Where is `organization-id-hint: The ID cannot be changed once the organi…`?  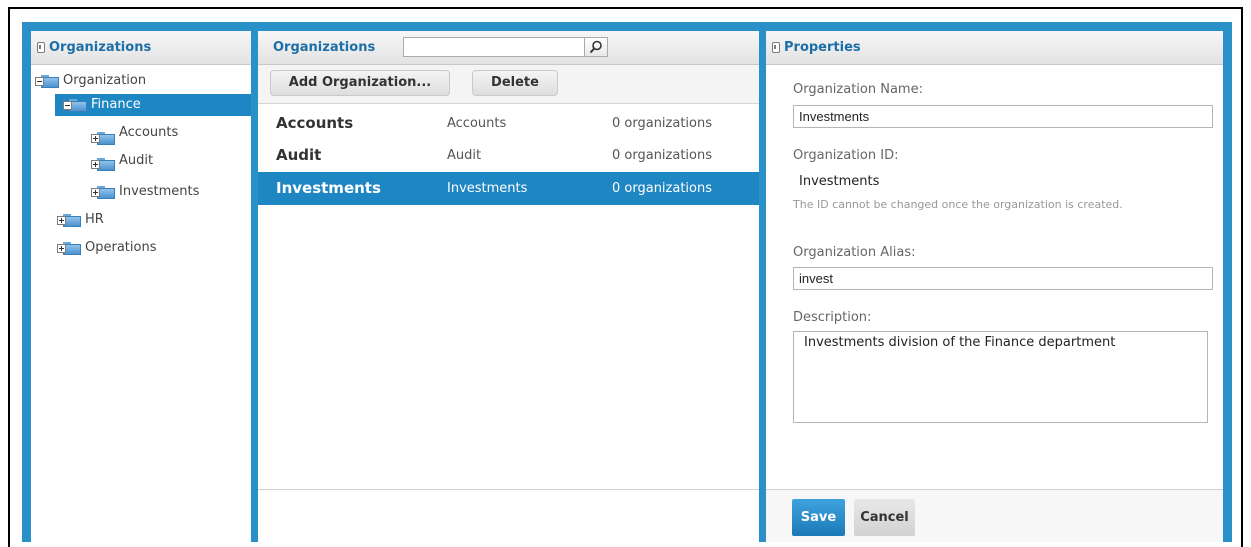
organization-id-hint: The ID cannot be changed once the organi… is located at coordinates (958, 204).